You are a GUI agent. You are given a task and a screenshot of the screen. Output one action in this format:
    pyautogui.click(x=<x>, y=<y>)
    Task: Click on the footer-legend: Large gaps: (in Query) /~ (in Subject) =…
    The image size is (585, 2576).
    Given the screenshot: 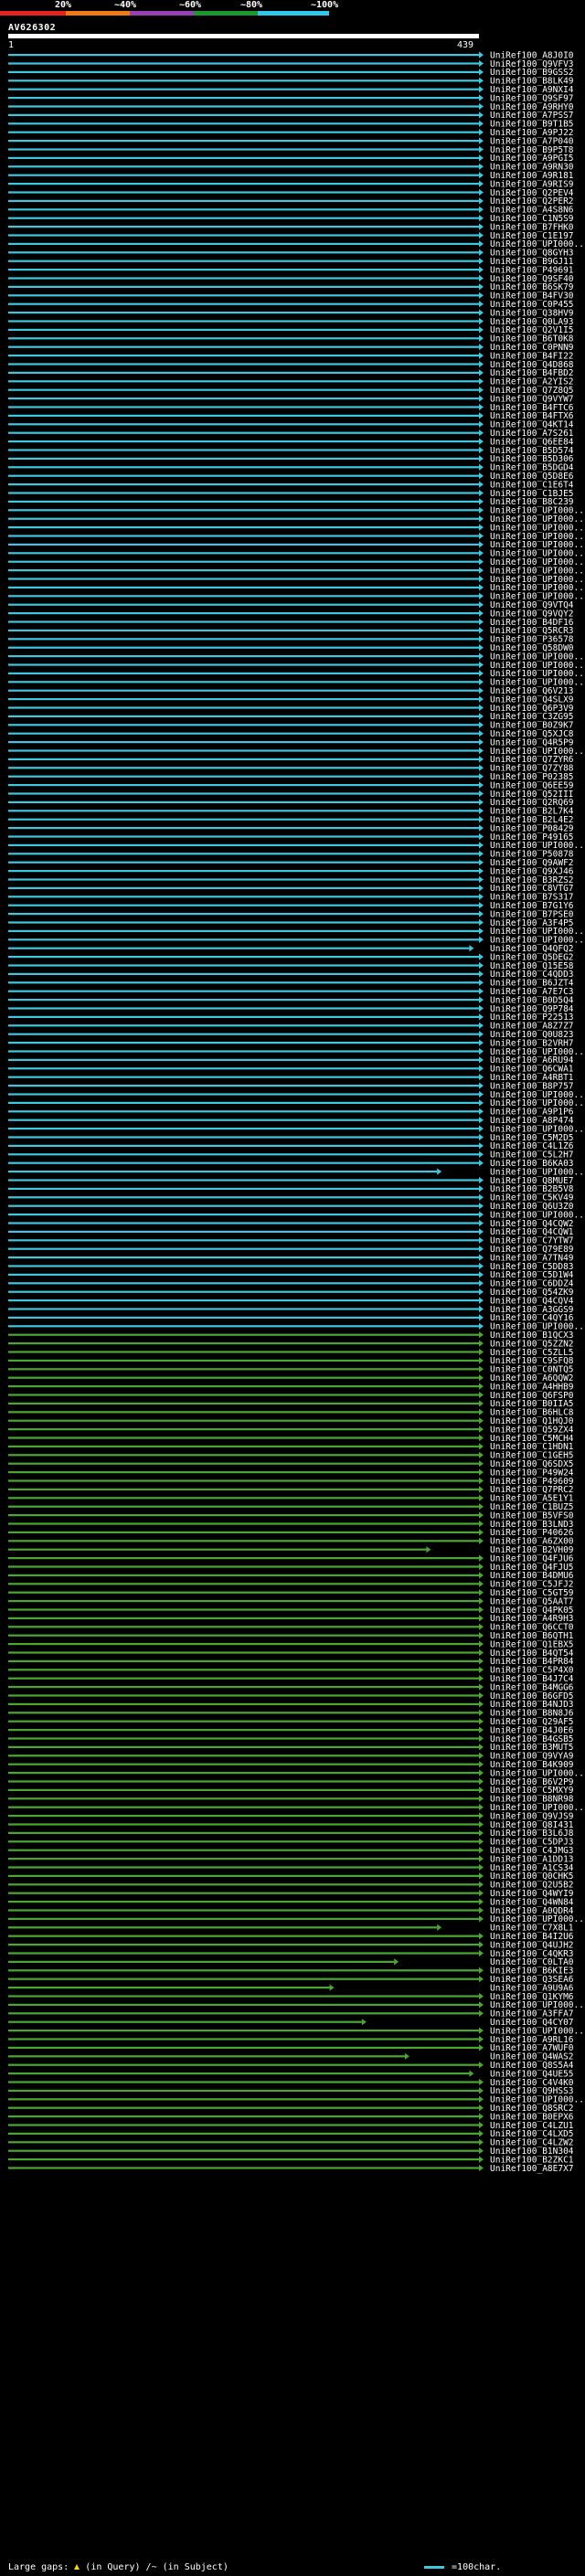 What is the action you would take?
    pyautogui.click(x=293, y=2567)
    